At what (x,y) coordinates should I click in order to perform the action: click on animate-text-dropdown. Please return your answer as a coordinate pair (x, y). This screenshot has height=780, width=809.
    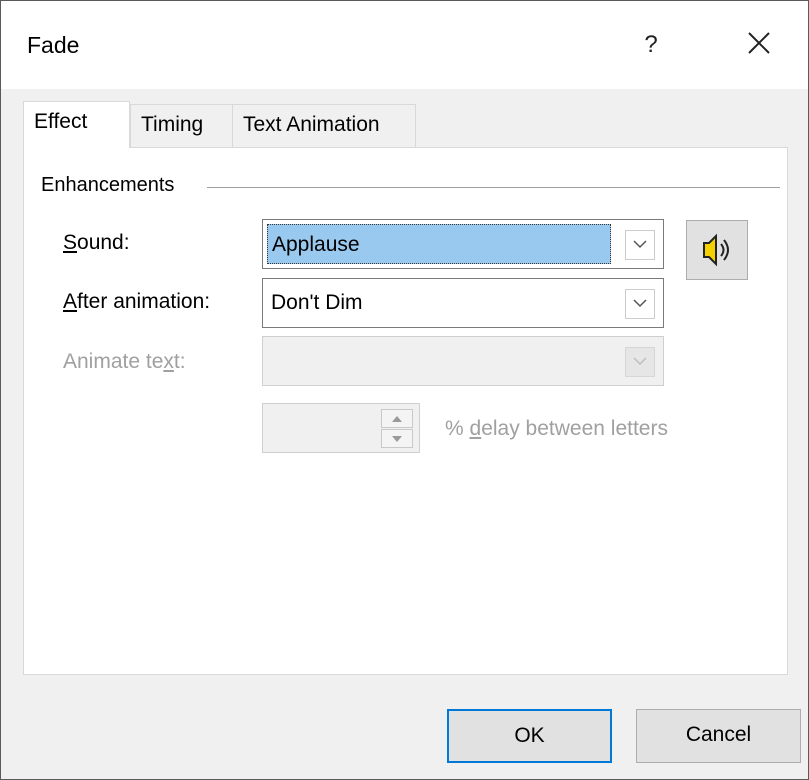
    Looking at the image, I should click on (463, 361).